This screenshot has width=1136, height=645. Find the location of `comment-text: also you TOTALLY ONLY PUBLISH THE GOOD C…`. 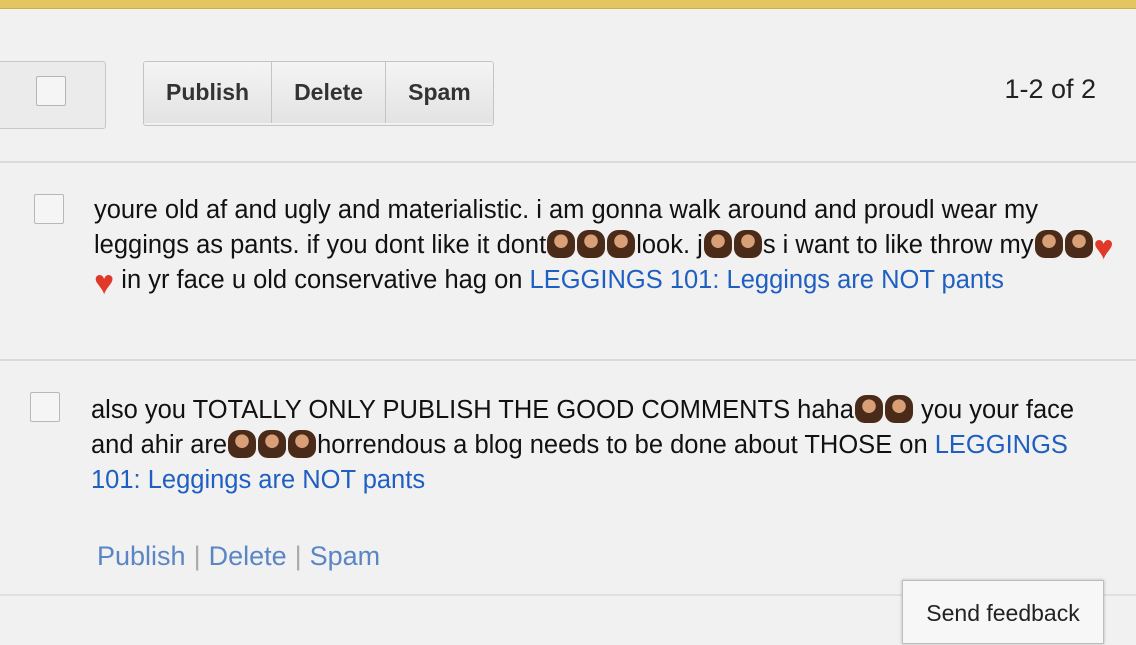

comment-text: also you TOTALLY ONLY PUBLISH THE GOOD C… is located at coordinates (583, 444).